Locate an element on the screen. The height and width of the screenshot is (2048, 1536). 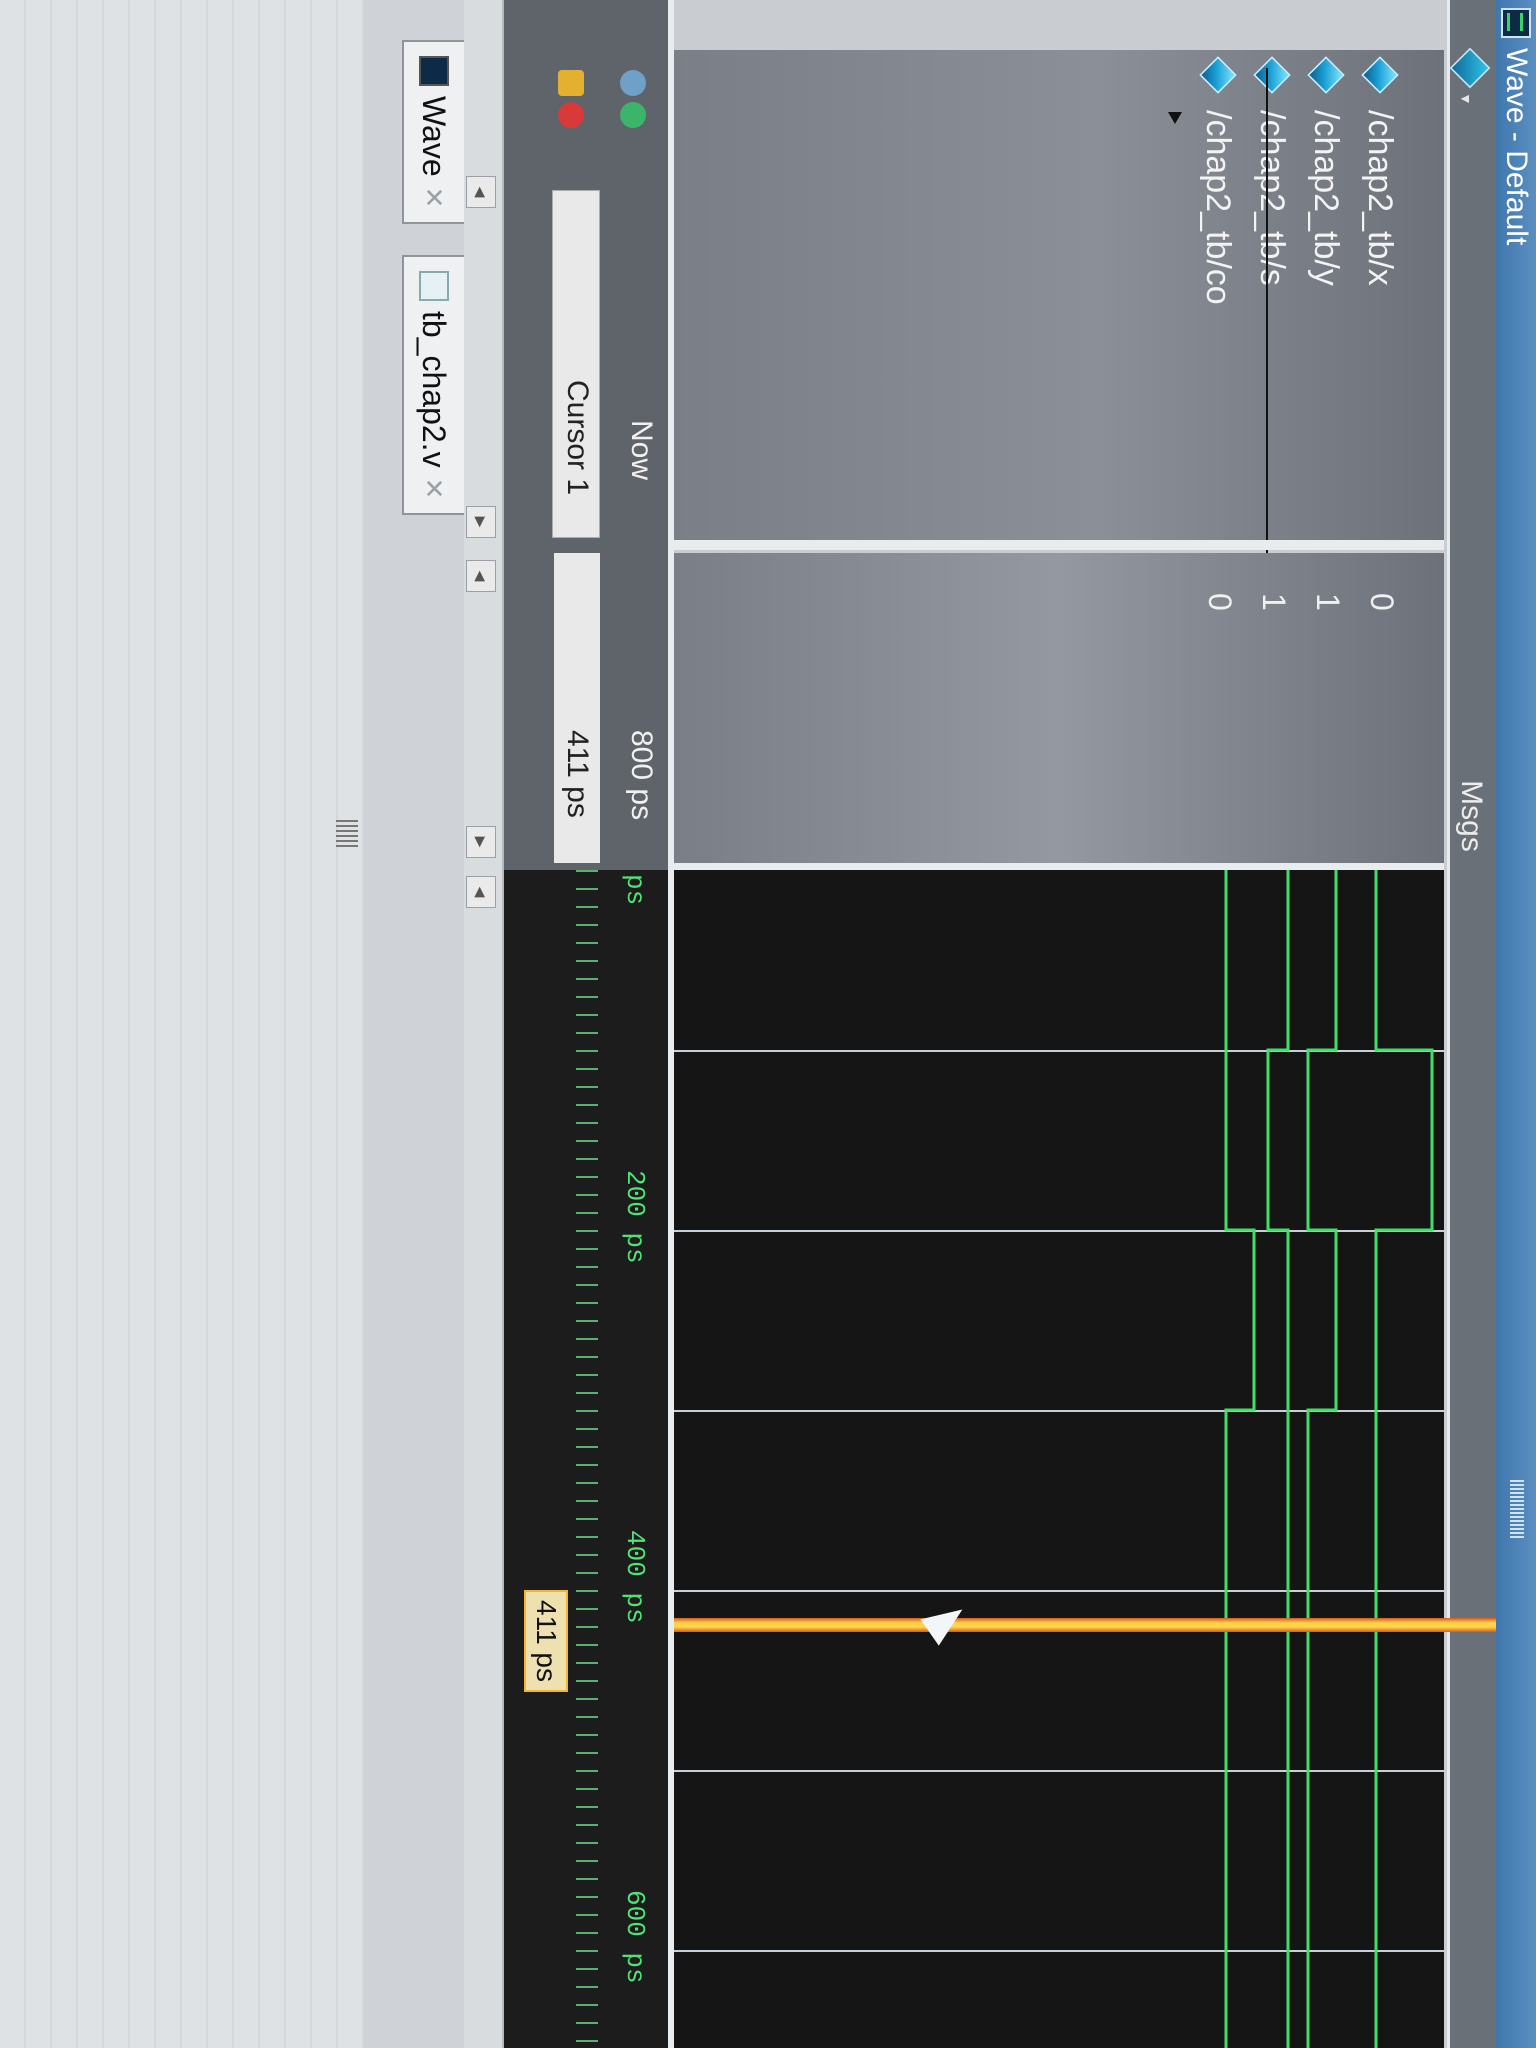
time-axis: ps 200 ps 400 ps 600 ps is located at coordinates (583, 1459).